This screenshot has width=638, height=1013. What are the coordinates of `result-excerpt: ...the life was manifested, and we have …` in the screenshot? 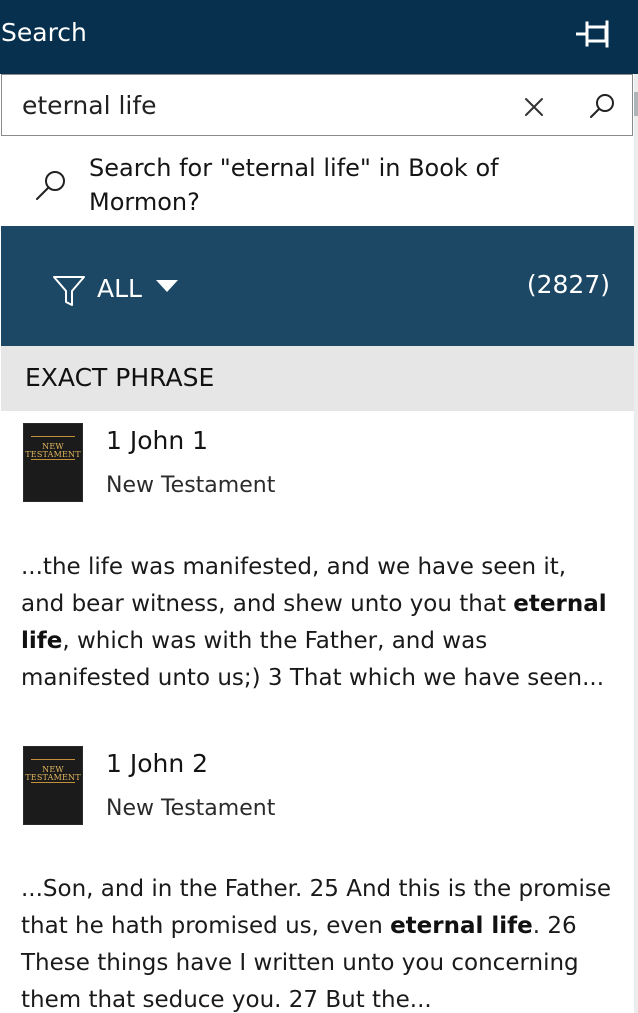 It's located at (318, 623).